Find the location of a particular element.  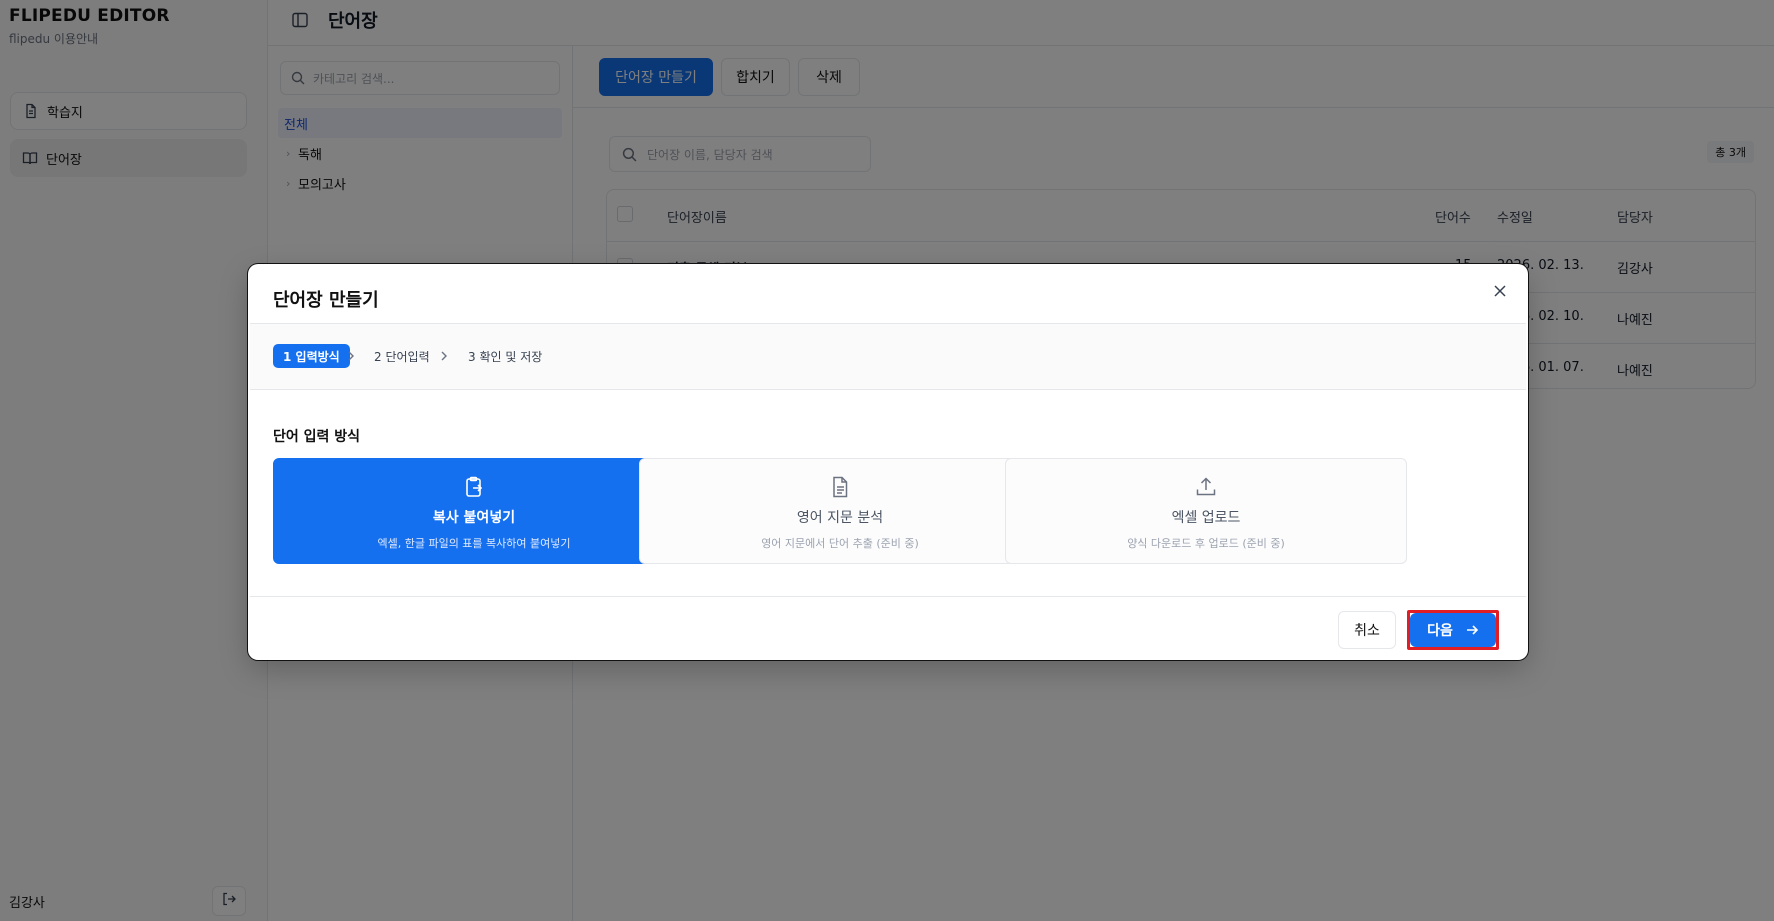

upload-icon is located at coordinates (1206, 487).